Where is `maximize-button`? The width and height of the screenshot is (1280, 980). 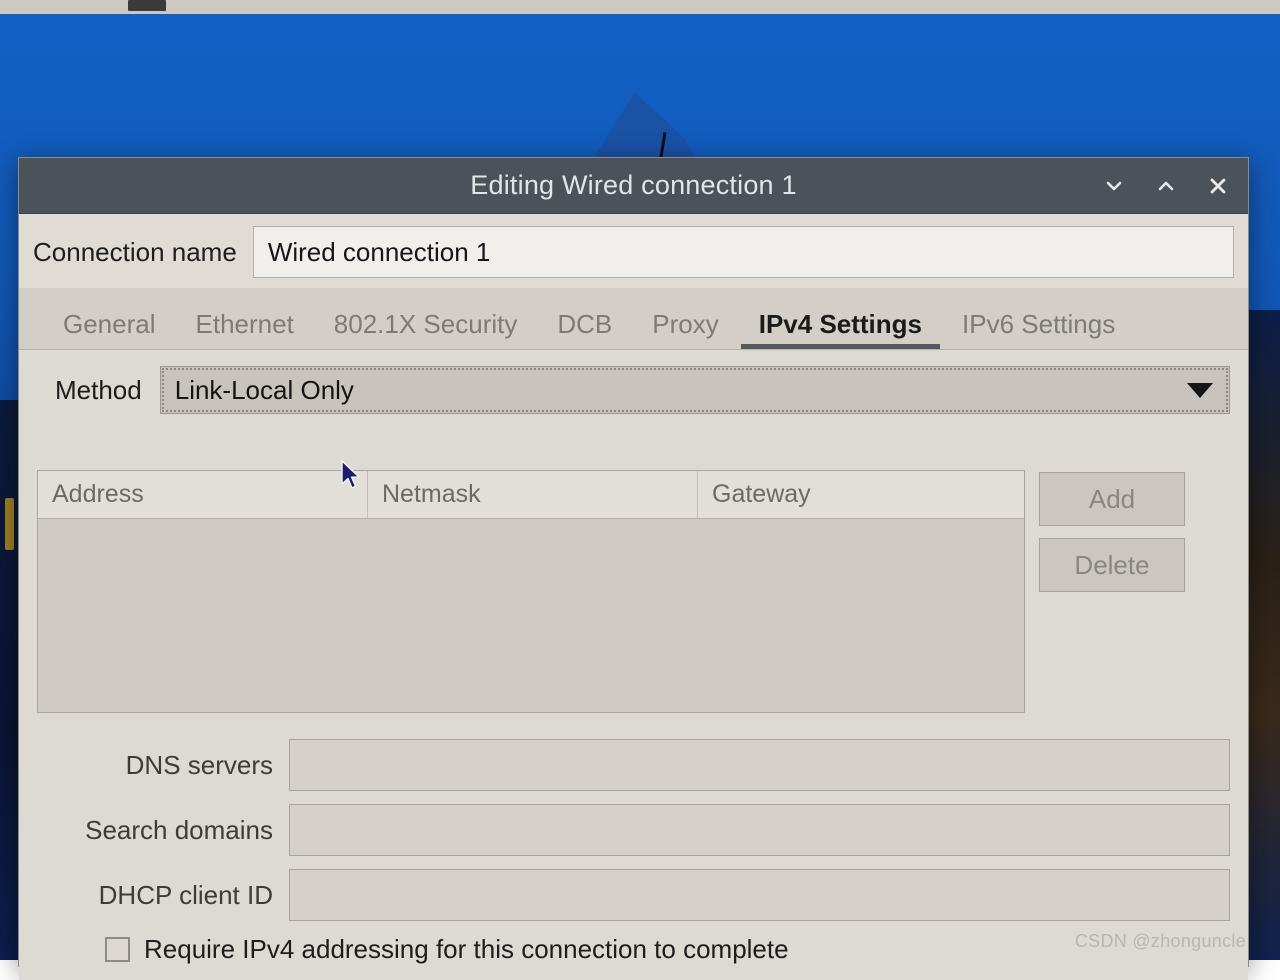 maximize-button is located at coordinates (1166, 186).